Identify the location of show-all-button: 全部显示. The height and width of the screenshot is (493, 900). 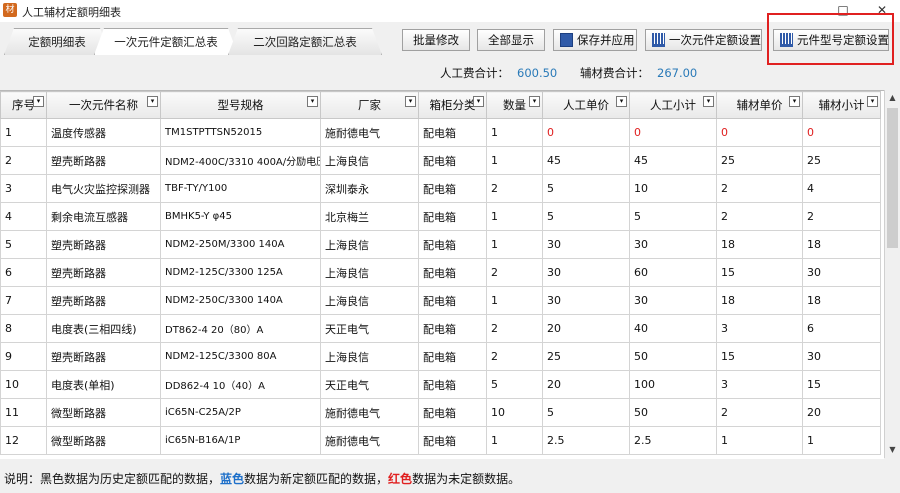
(511, 40).